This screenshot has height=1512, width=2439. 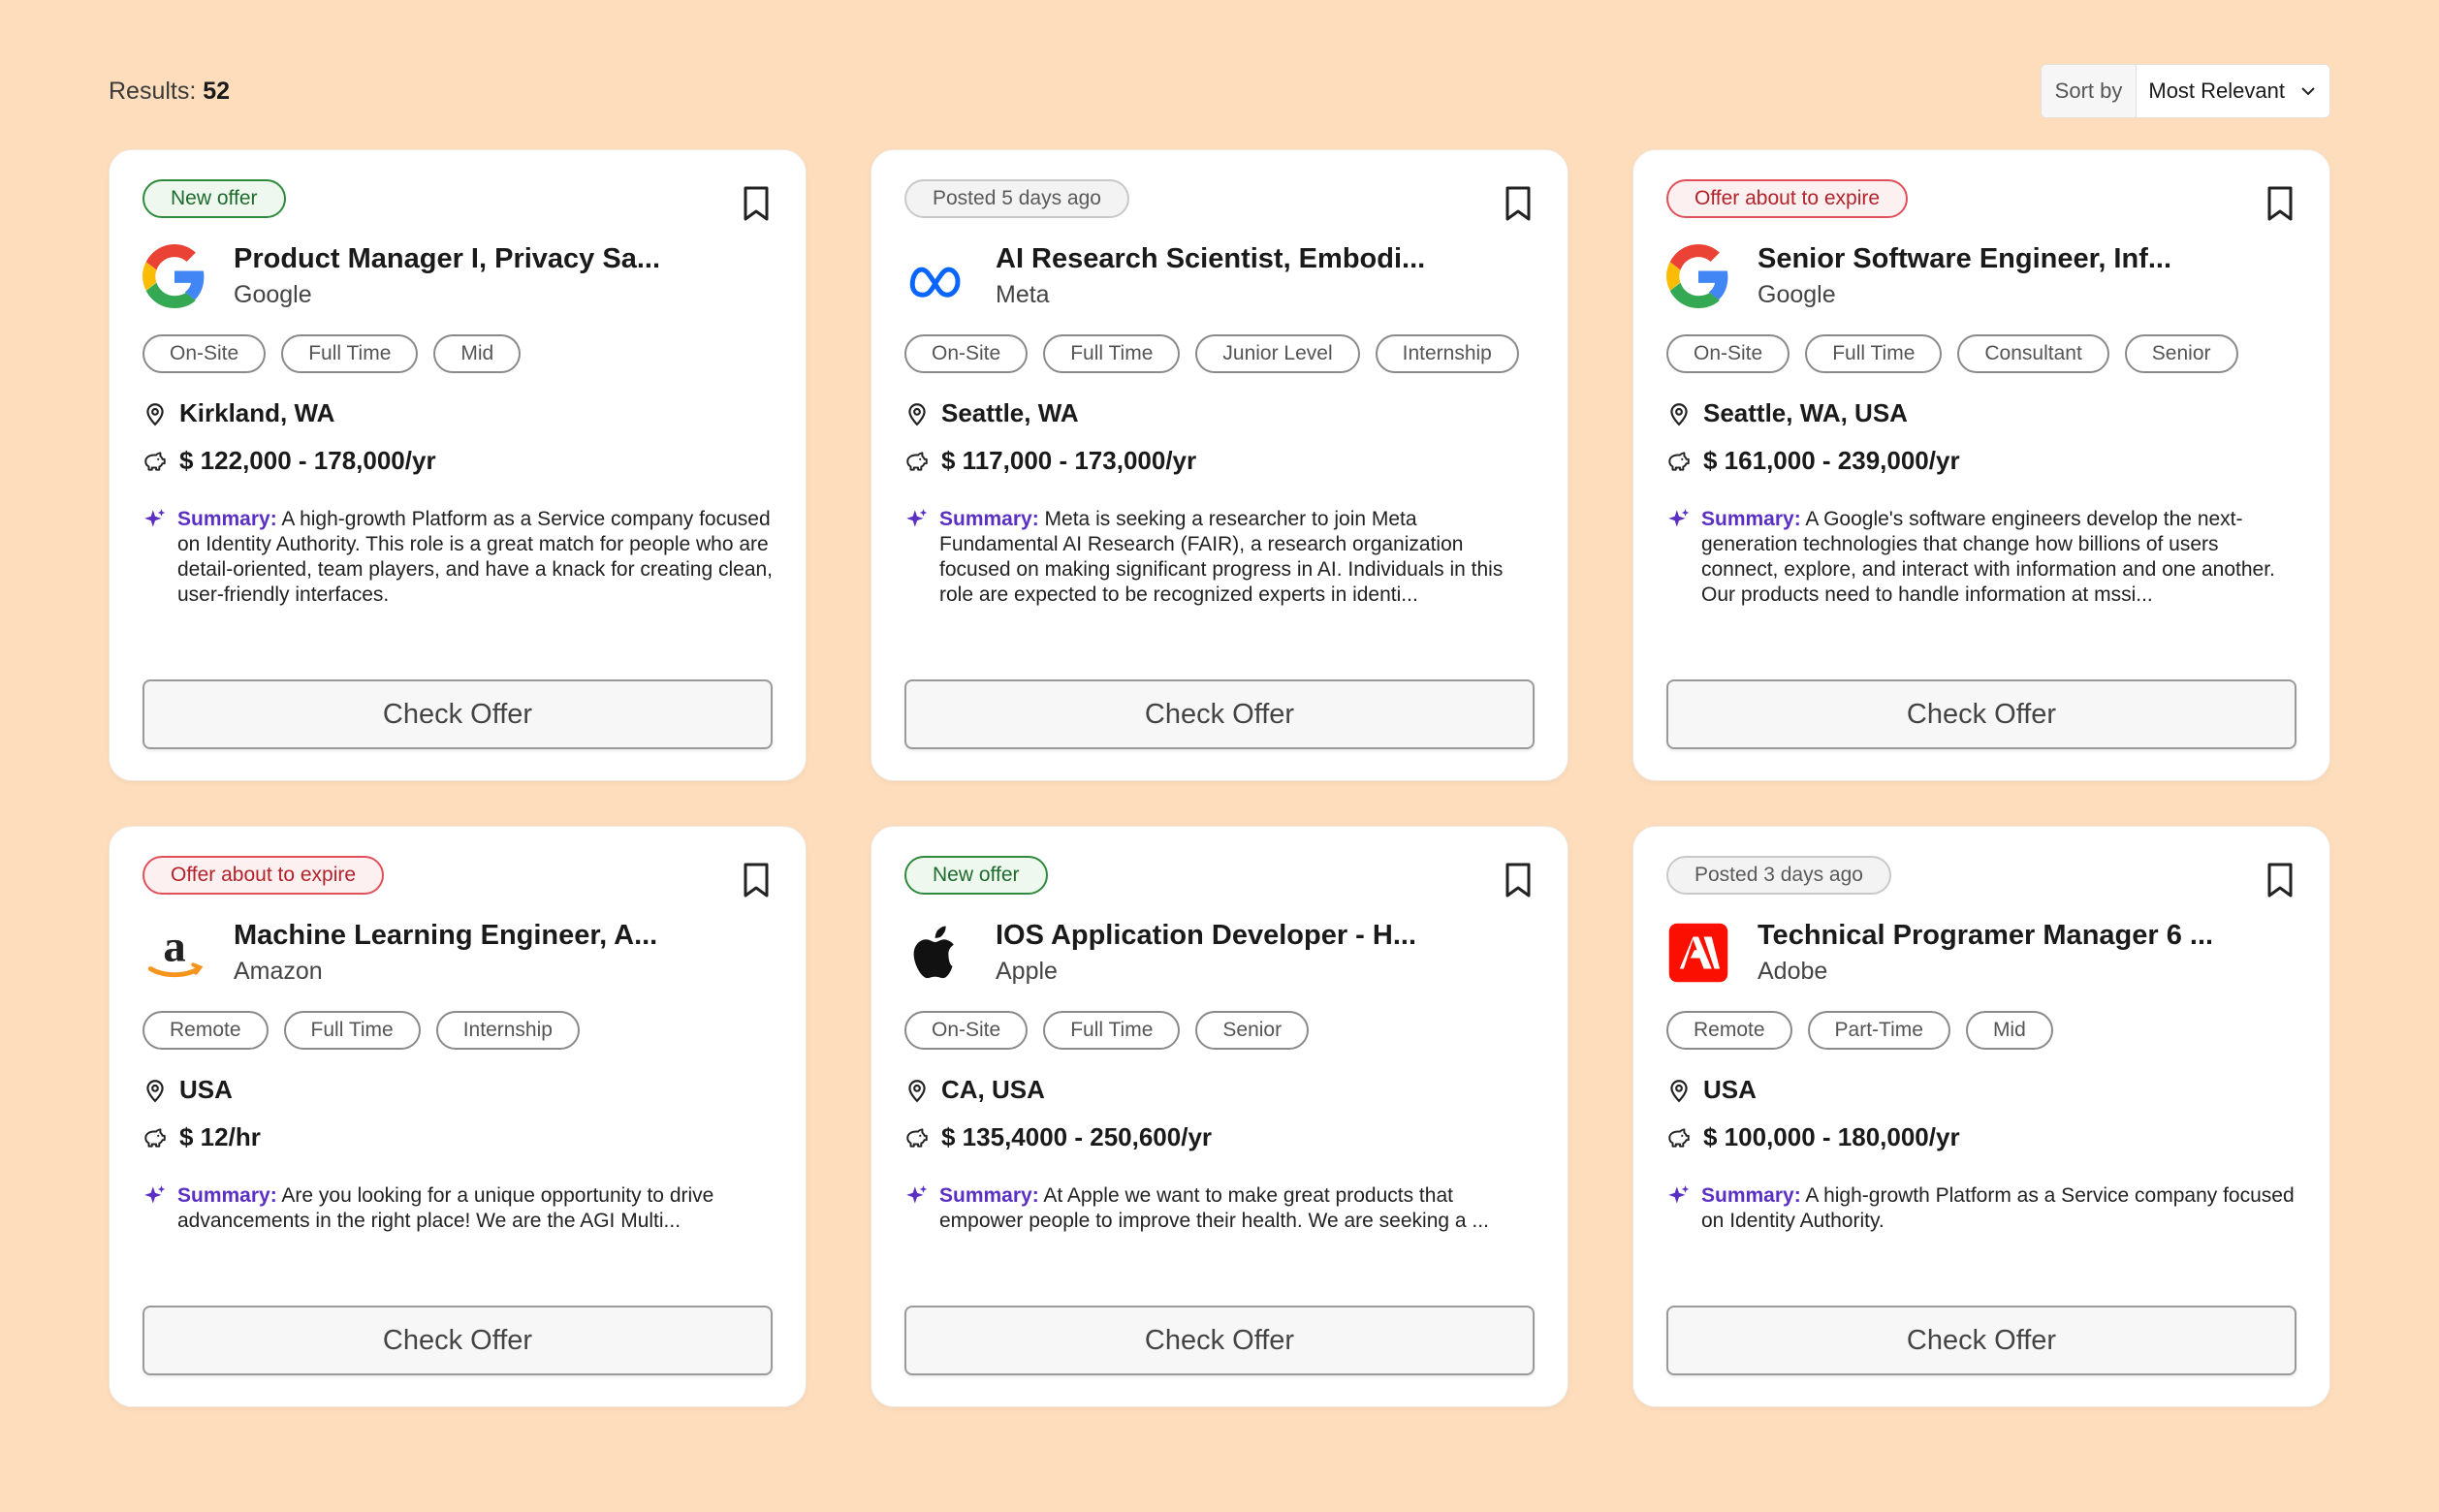 What do you see at coordinates (1779, 875) in the screenshot?
I see `status-badge: Posted 3 days ago` at bounding box center [1779, 875].